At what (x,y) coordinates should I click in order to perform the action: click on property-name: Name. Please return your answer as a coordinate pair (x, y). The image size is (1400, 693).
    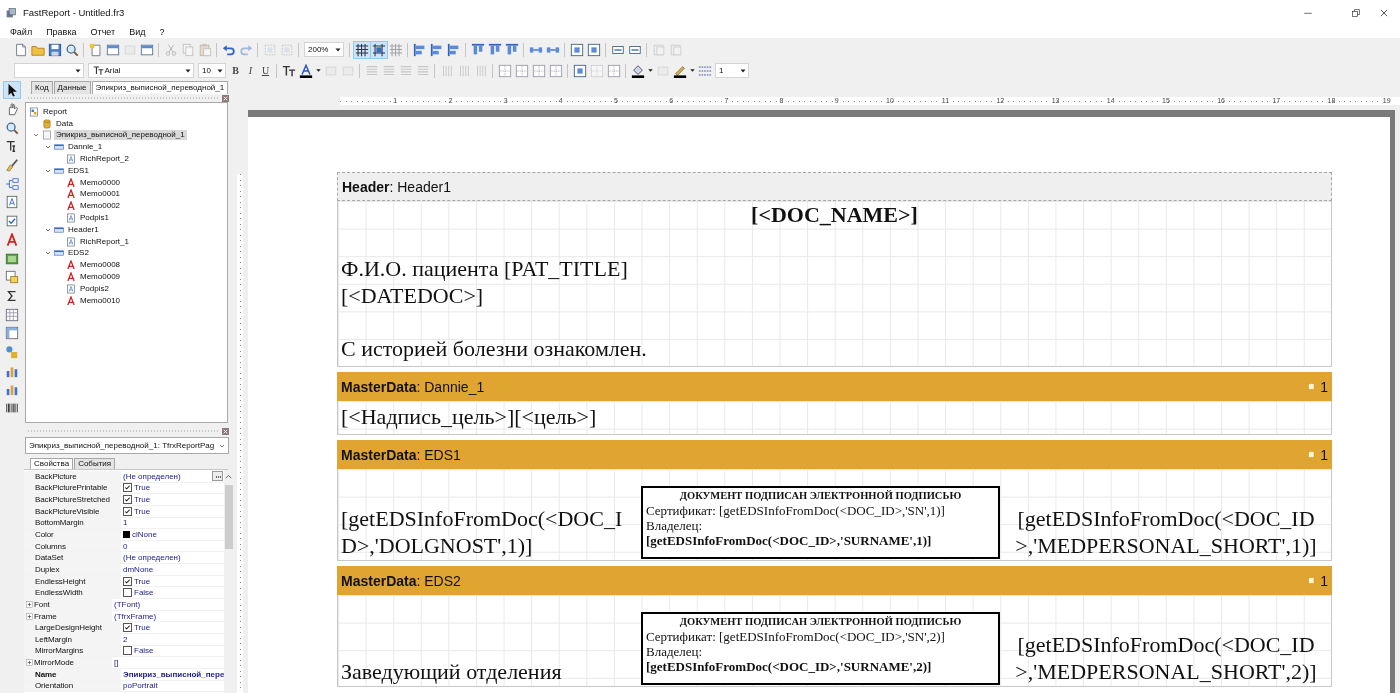
    Looking at the image, I should click on (72, 674).